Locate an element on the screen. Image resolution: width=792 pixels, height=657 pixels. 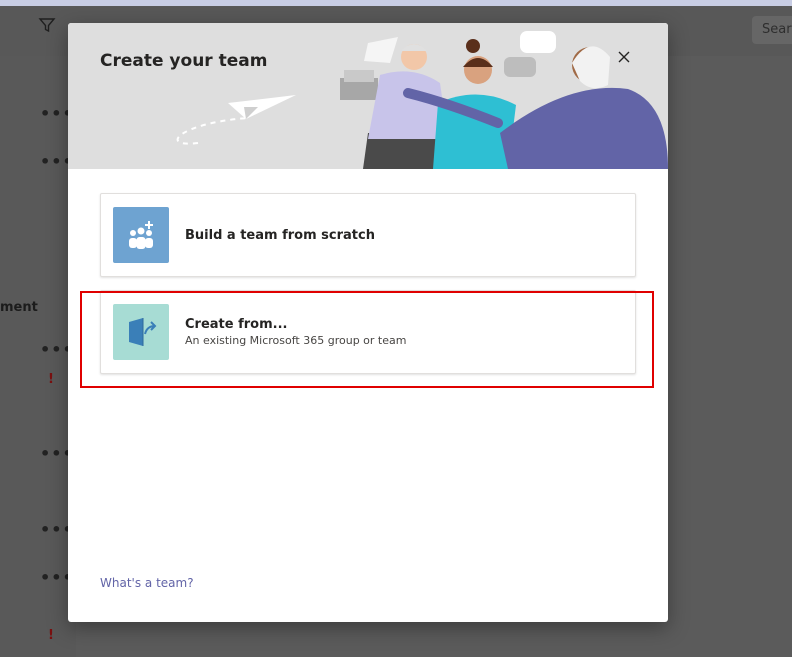
close-icon is located at coordinates (624, 57).